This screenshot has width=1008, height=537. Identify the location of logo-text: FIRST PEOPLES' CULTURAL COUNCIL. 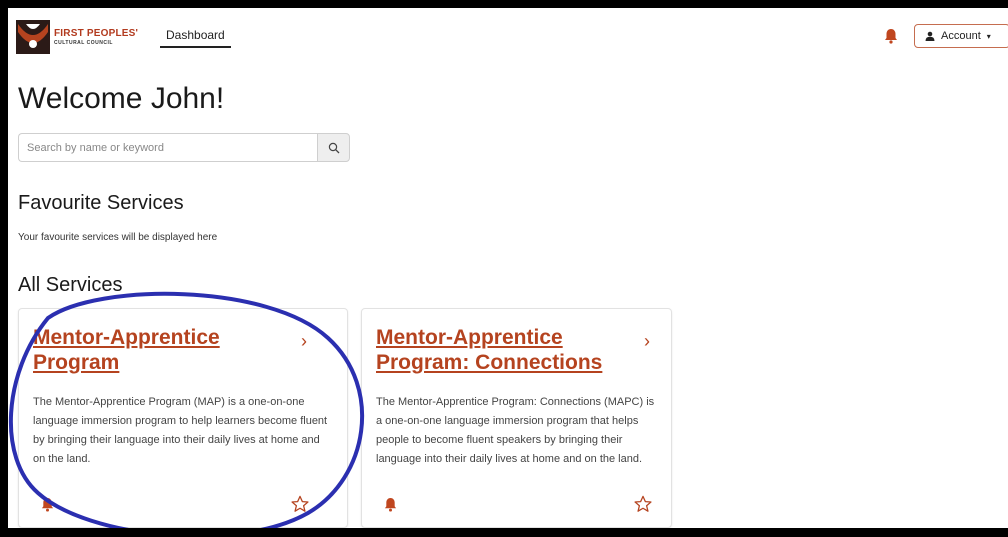
(96, 36).